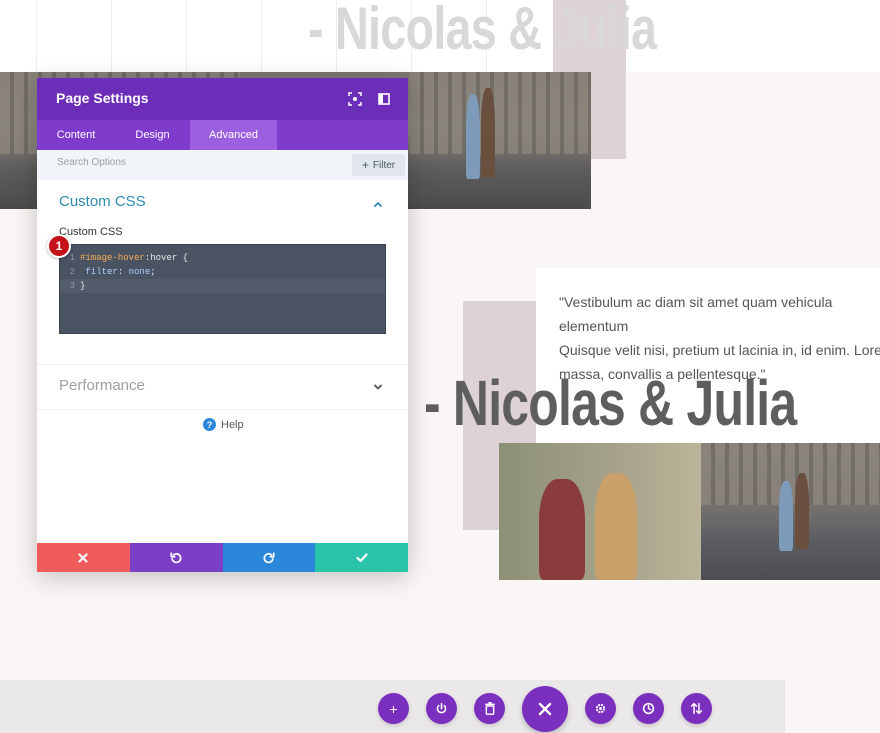  I want to click on modal-header: Page Settings, so click(222, 99).